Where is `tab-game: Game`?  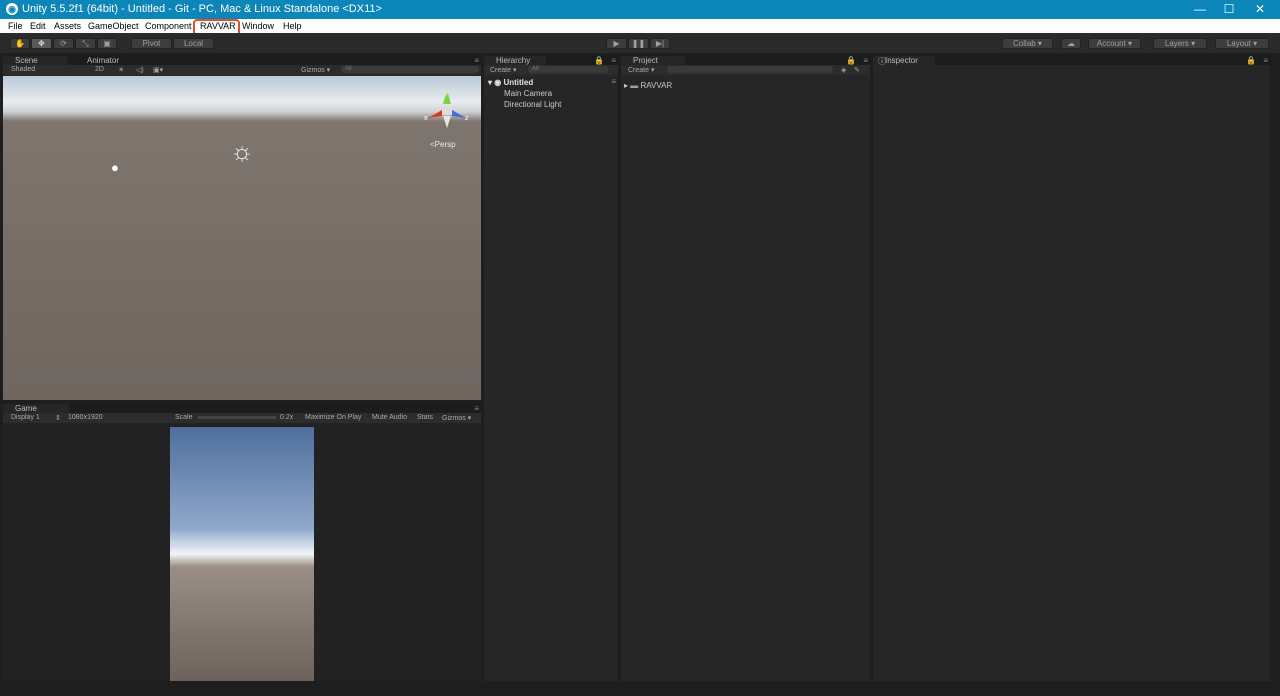
tab-game: Game is located at coordinates (36, 408).